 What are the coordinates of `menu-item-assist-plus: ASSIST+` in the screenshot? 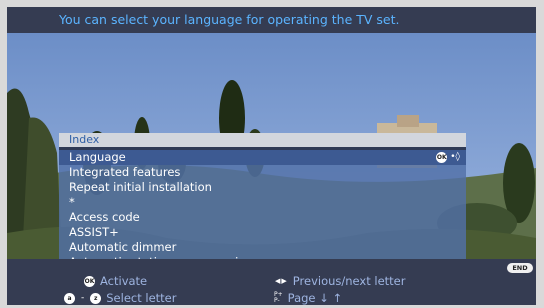 It's located at (262, 232).